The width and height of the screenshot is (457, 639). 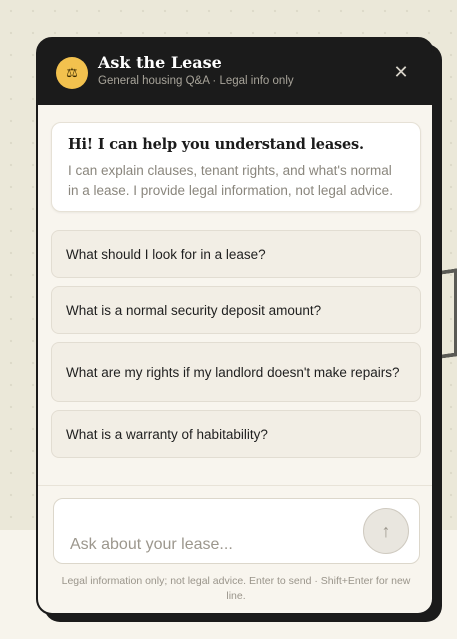 I want to click on composer-divider, so click(x=235, y=485).